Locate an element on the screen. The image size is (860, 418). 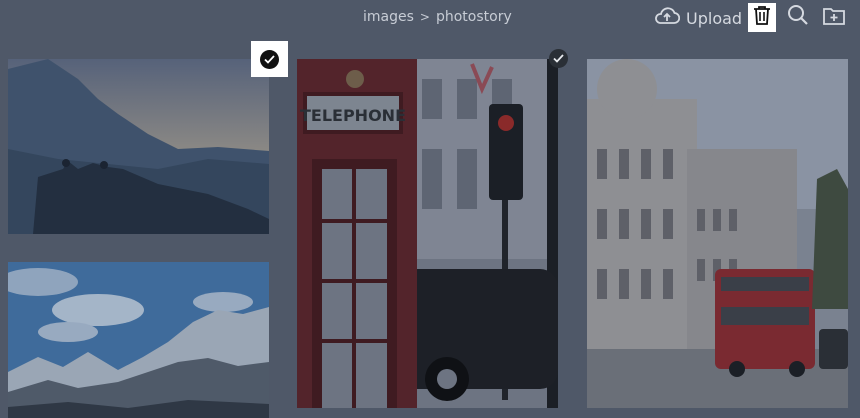
folder-plus-icon is located at coordinates (834, 18).